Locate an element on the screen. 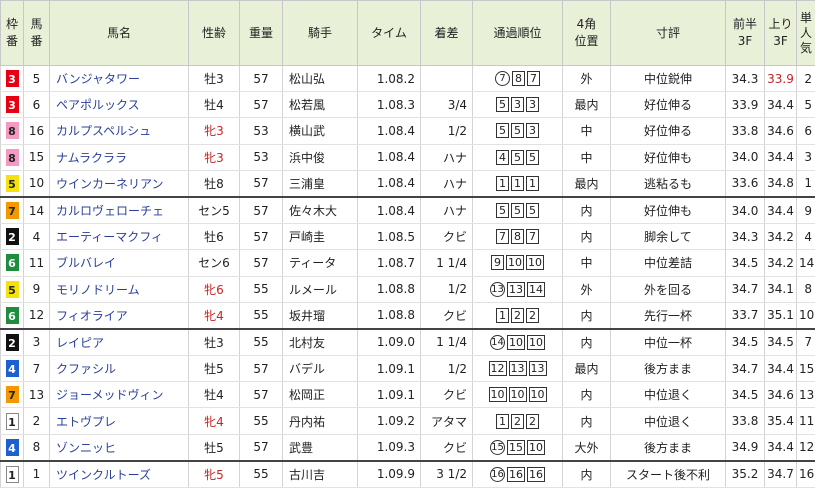  passing-order-first: 1 is located at coordinates (502, 315).